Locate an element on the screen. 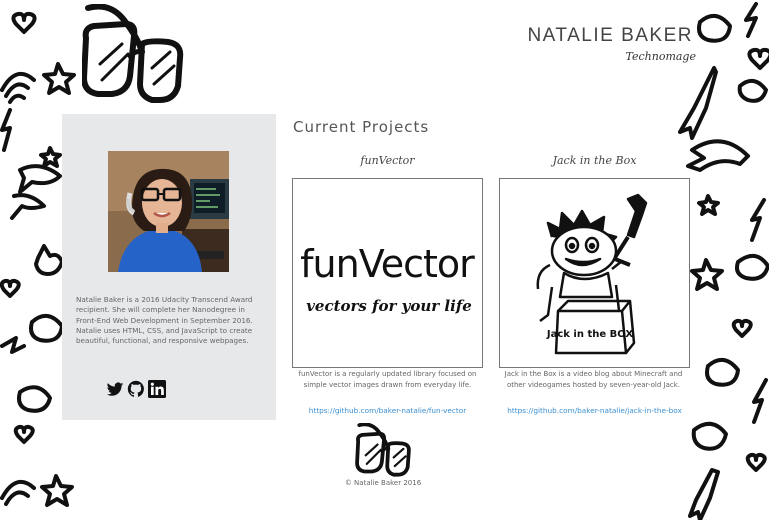  project-card-funvector: funVector vectors for your life is located at coordinates (387, 273).